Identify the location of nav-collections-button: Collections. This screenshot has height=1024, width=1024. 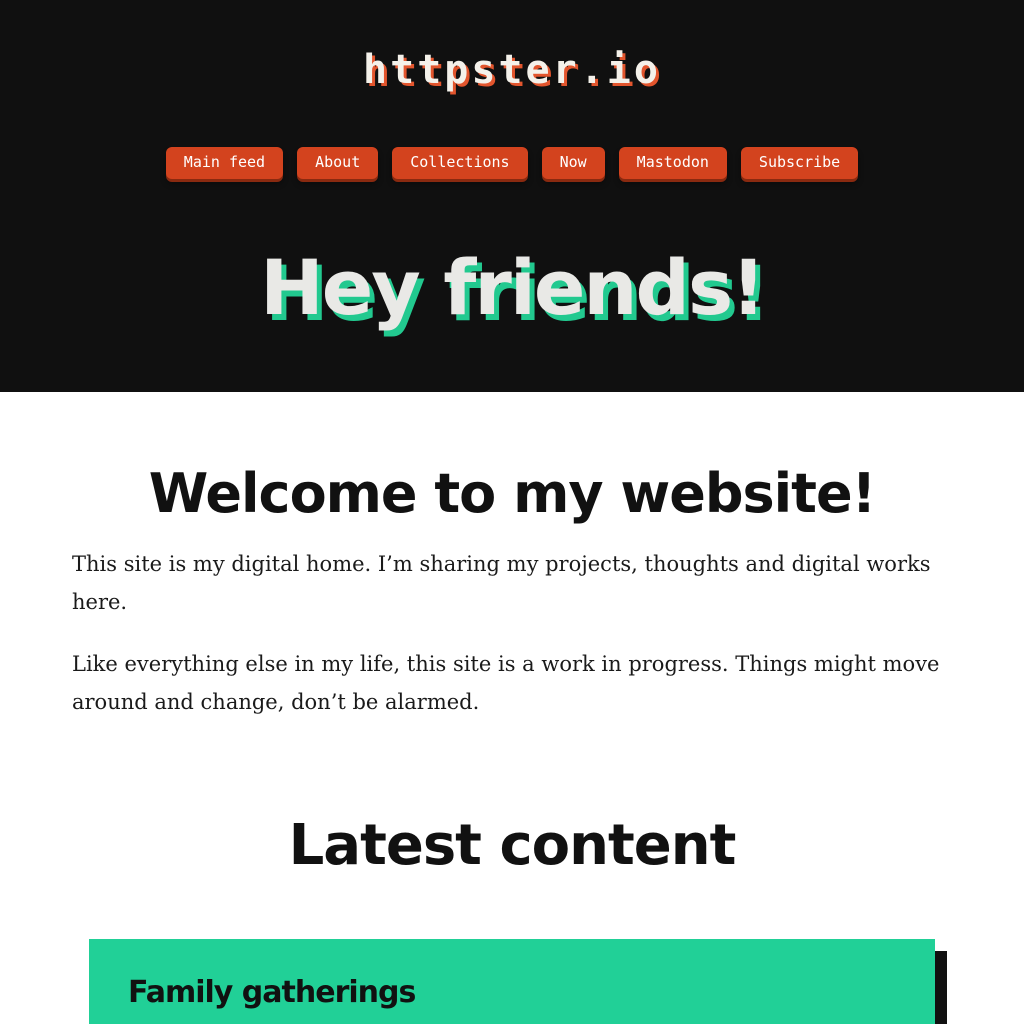
(460, 163).